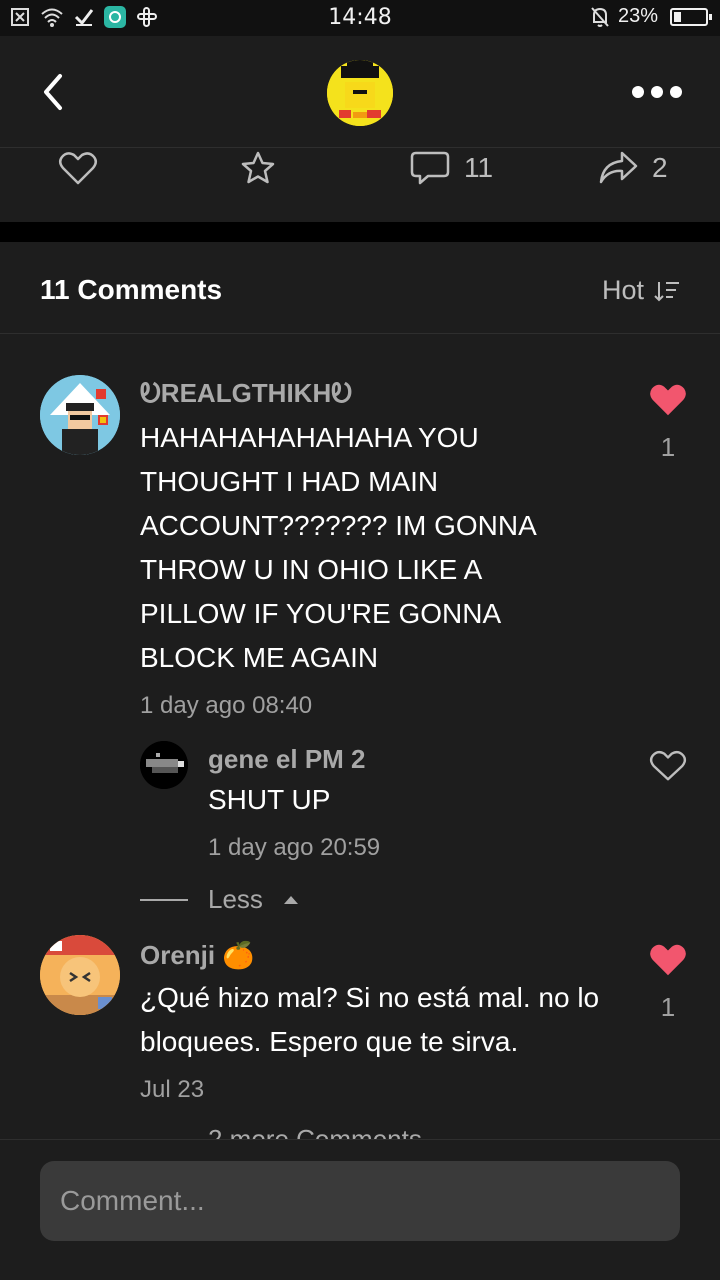 Image resolution: width=720 pixels, height=1280 pixels. I want to click on share-arrow-icon, so click(618, 167).